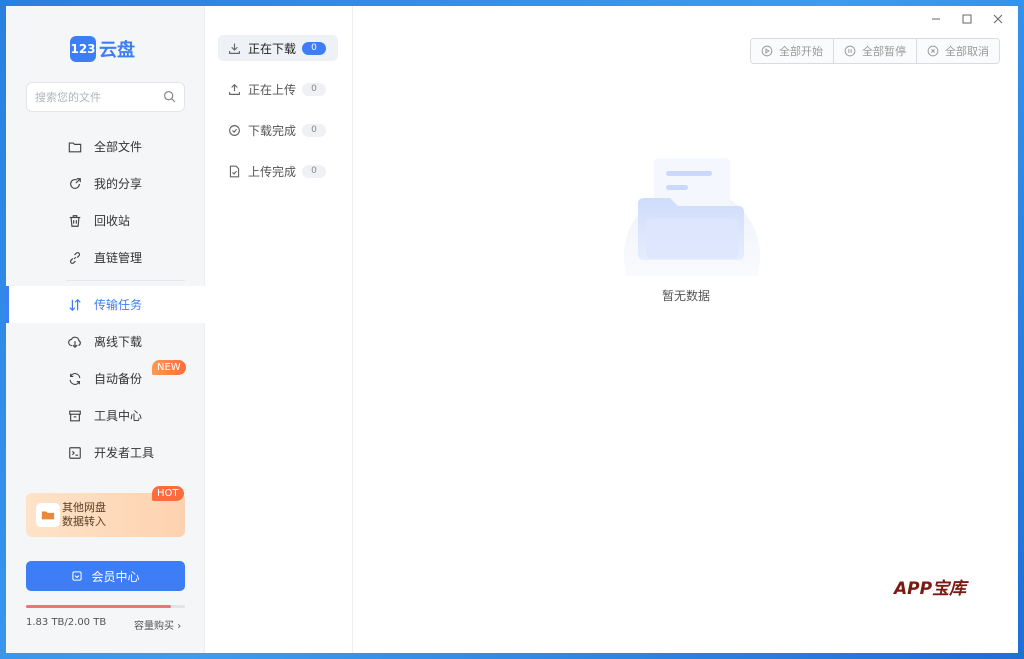 This screenshot has width=1024, height=659. What do you see at coordinates (692, 217) in the screenshot?
I see `empty-folder-illustration` at bounding box center [692, 217].